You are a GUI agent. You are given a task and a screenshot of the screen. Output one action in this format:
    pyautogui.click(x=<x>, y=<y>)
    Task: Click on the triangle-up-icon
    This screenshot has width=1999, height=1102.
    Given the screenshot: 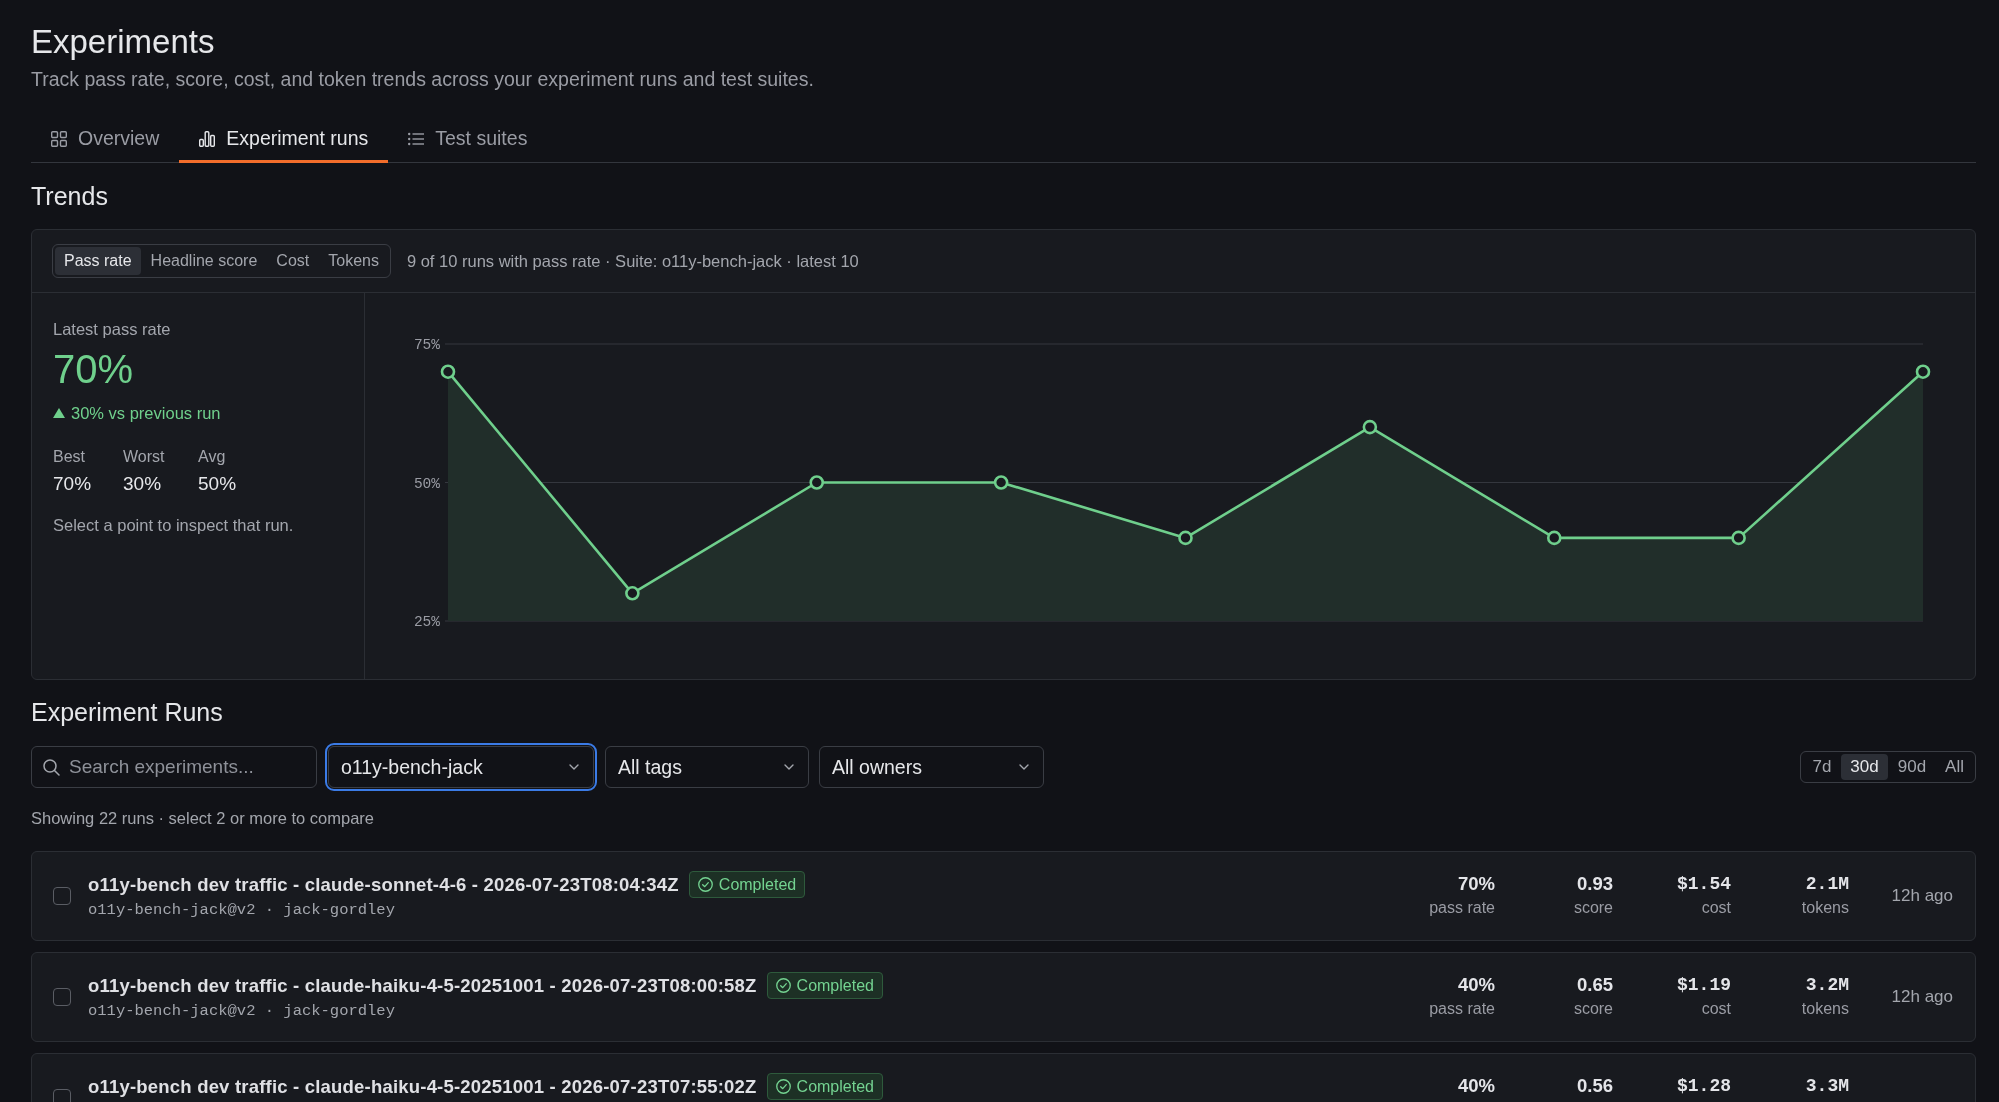 What is the action you would take?
    pyautogui.click(x=59, y=413)
    